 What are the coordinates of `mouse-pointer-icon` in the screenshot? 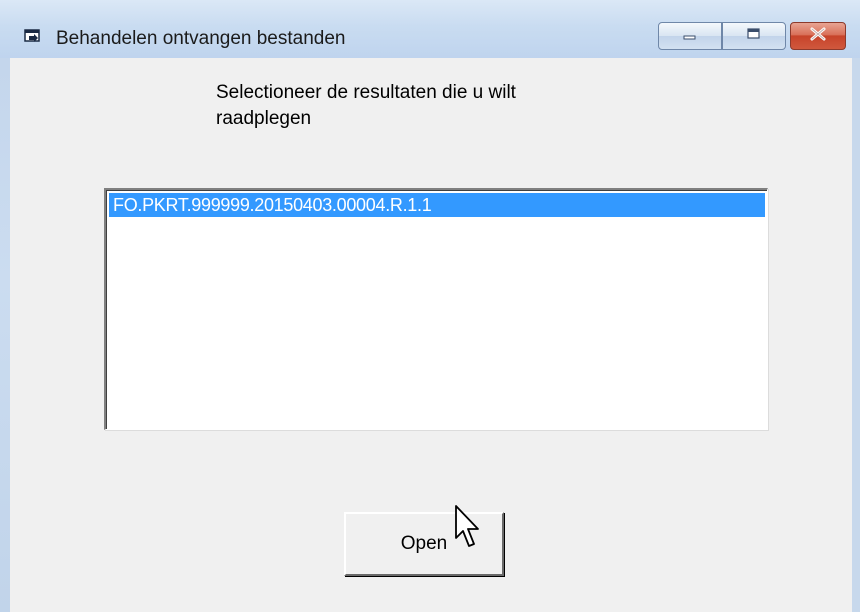 It's located at (469, 527).